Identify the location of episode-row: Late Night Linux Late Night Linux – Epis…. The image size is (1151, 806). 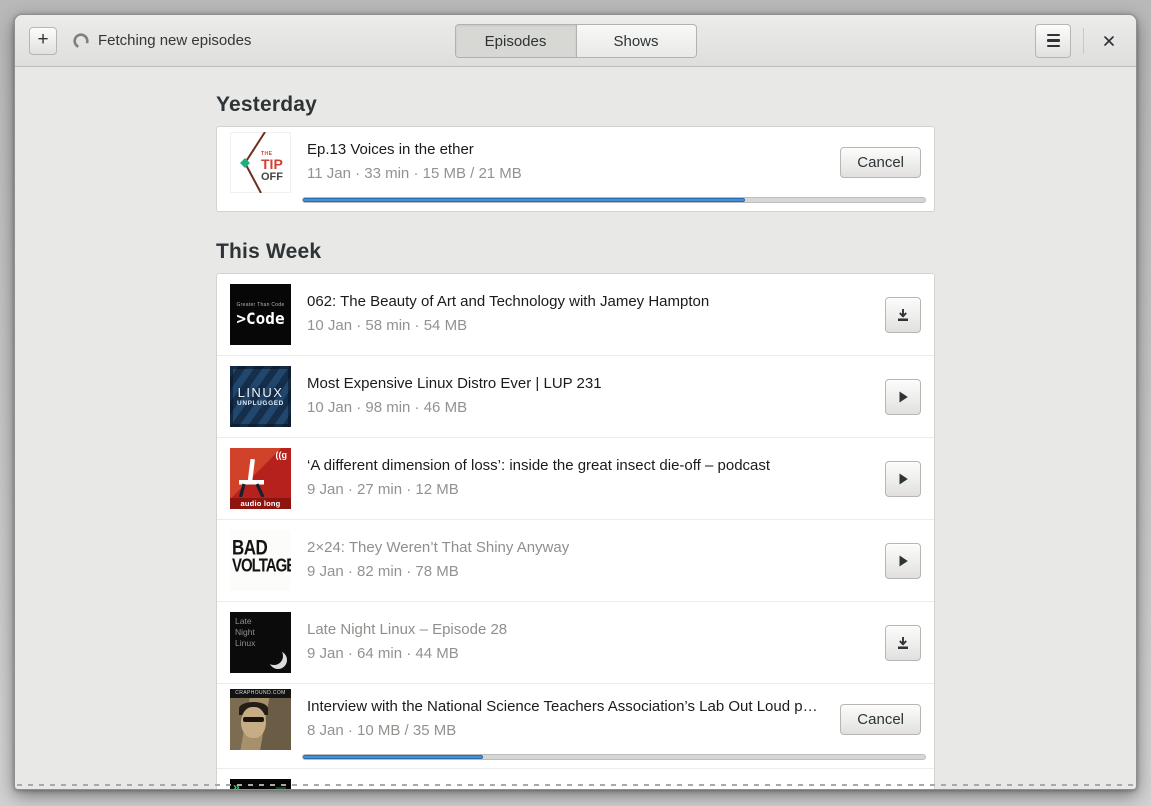
(575, 642).